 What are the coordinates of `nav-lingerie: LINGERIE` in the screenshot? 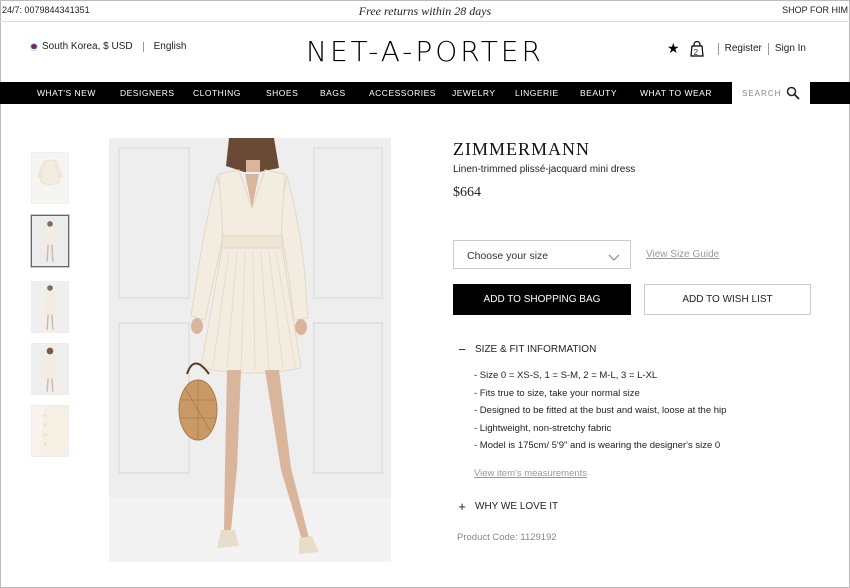 It's located at (537, 93).